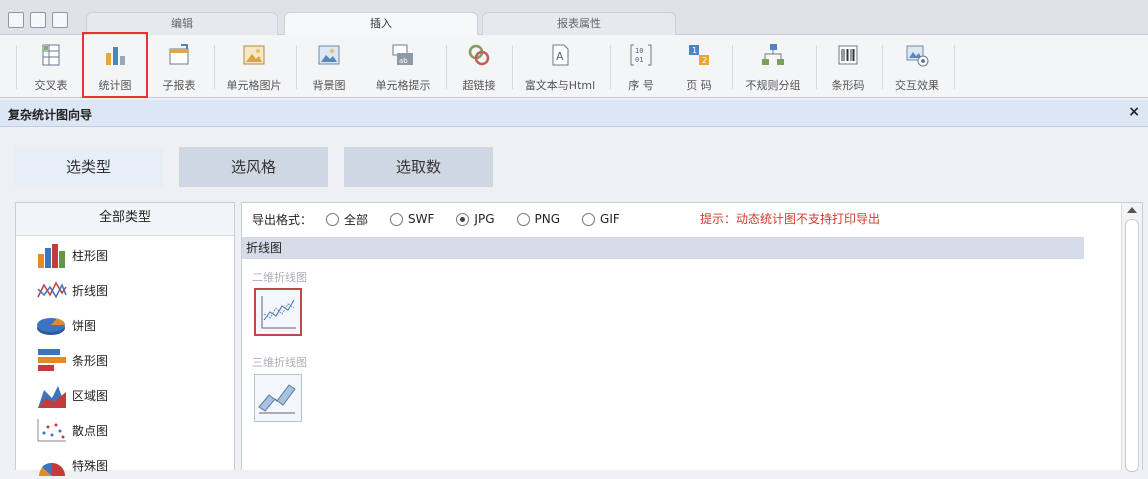 This screenshot has height=479, width=1148. Describe the element at coordinates (179, 54) in the screenshot. I see `subreport-icon` at that location.